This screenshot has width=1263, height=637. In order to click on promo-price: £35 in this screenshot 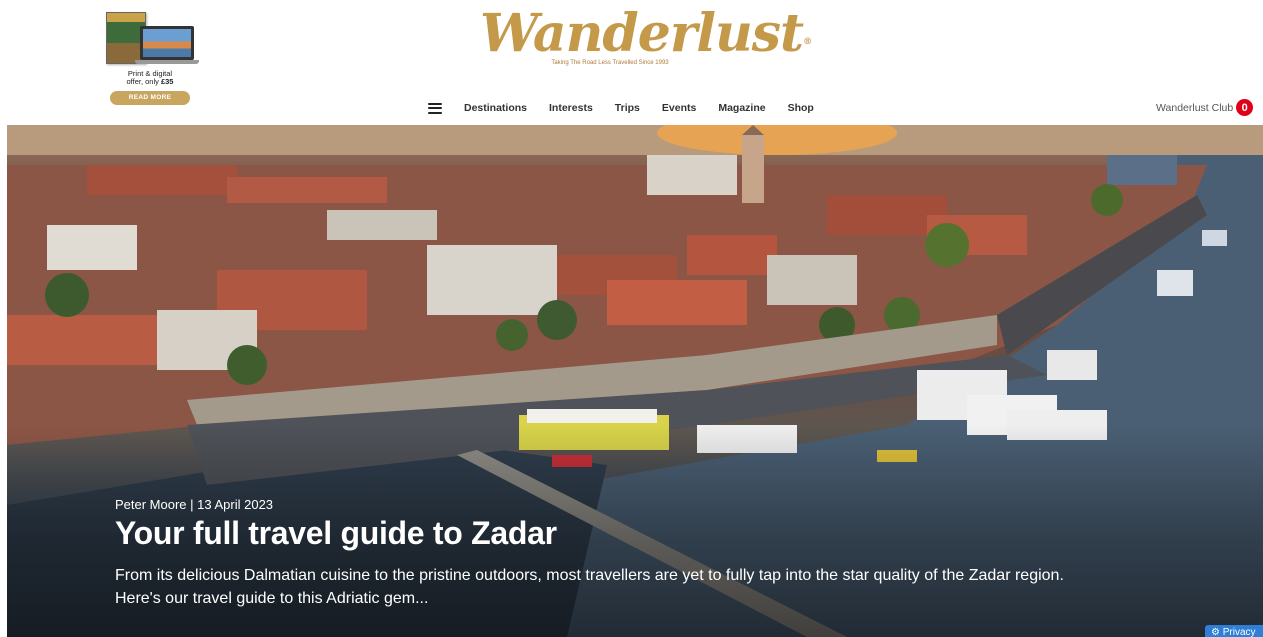, I will do `click(167, 81)`.